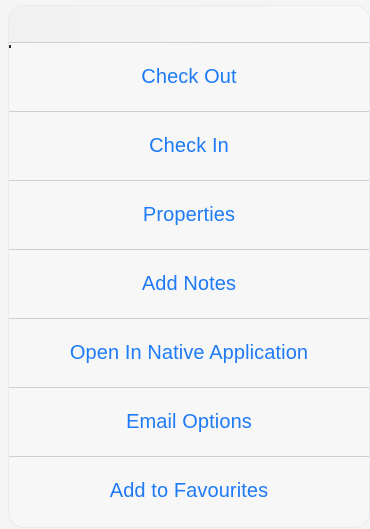 The image size is (370, 529). I want to click on add-notes-button: Add Notes, so click(189, 283).